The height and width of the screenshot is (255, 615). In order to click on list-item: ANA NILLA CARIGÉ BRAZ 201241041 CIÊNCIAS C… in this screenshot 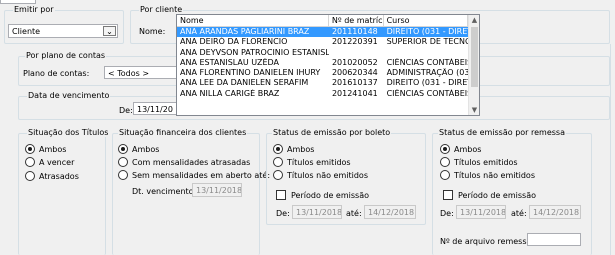, I will do `click(322, 94)`.